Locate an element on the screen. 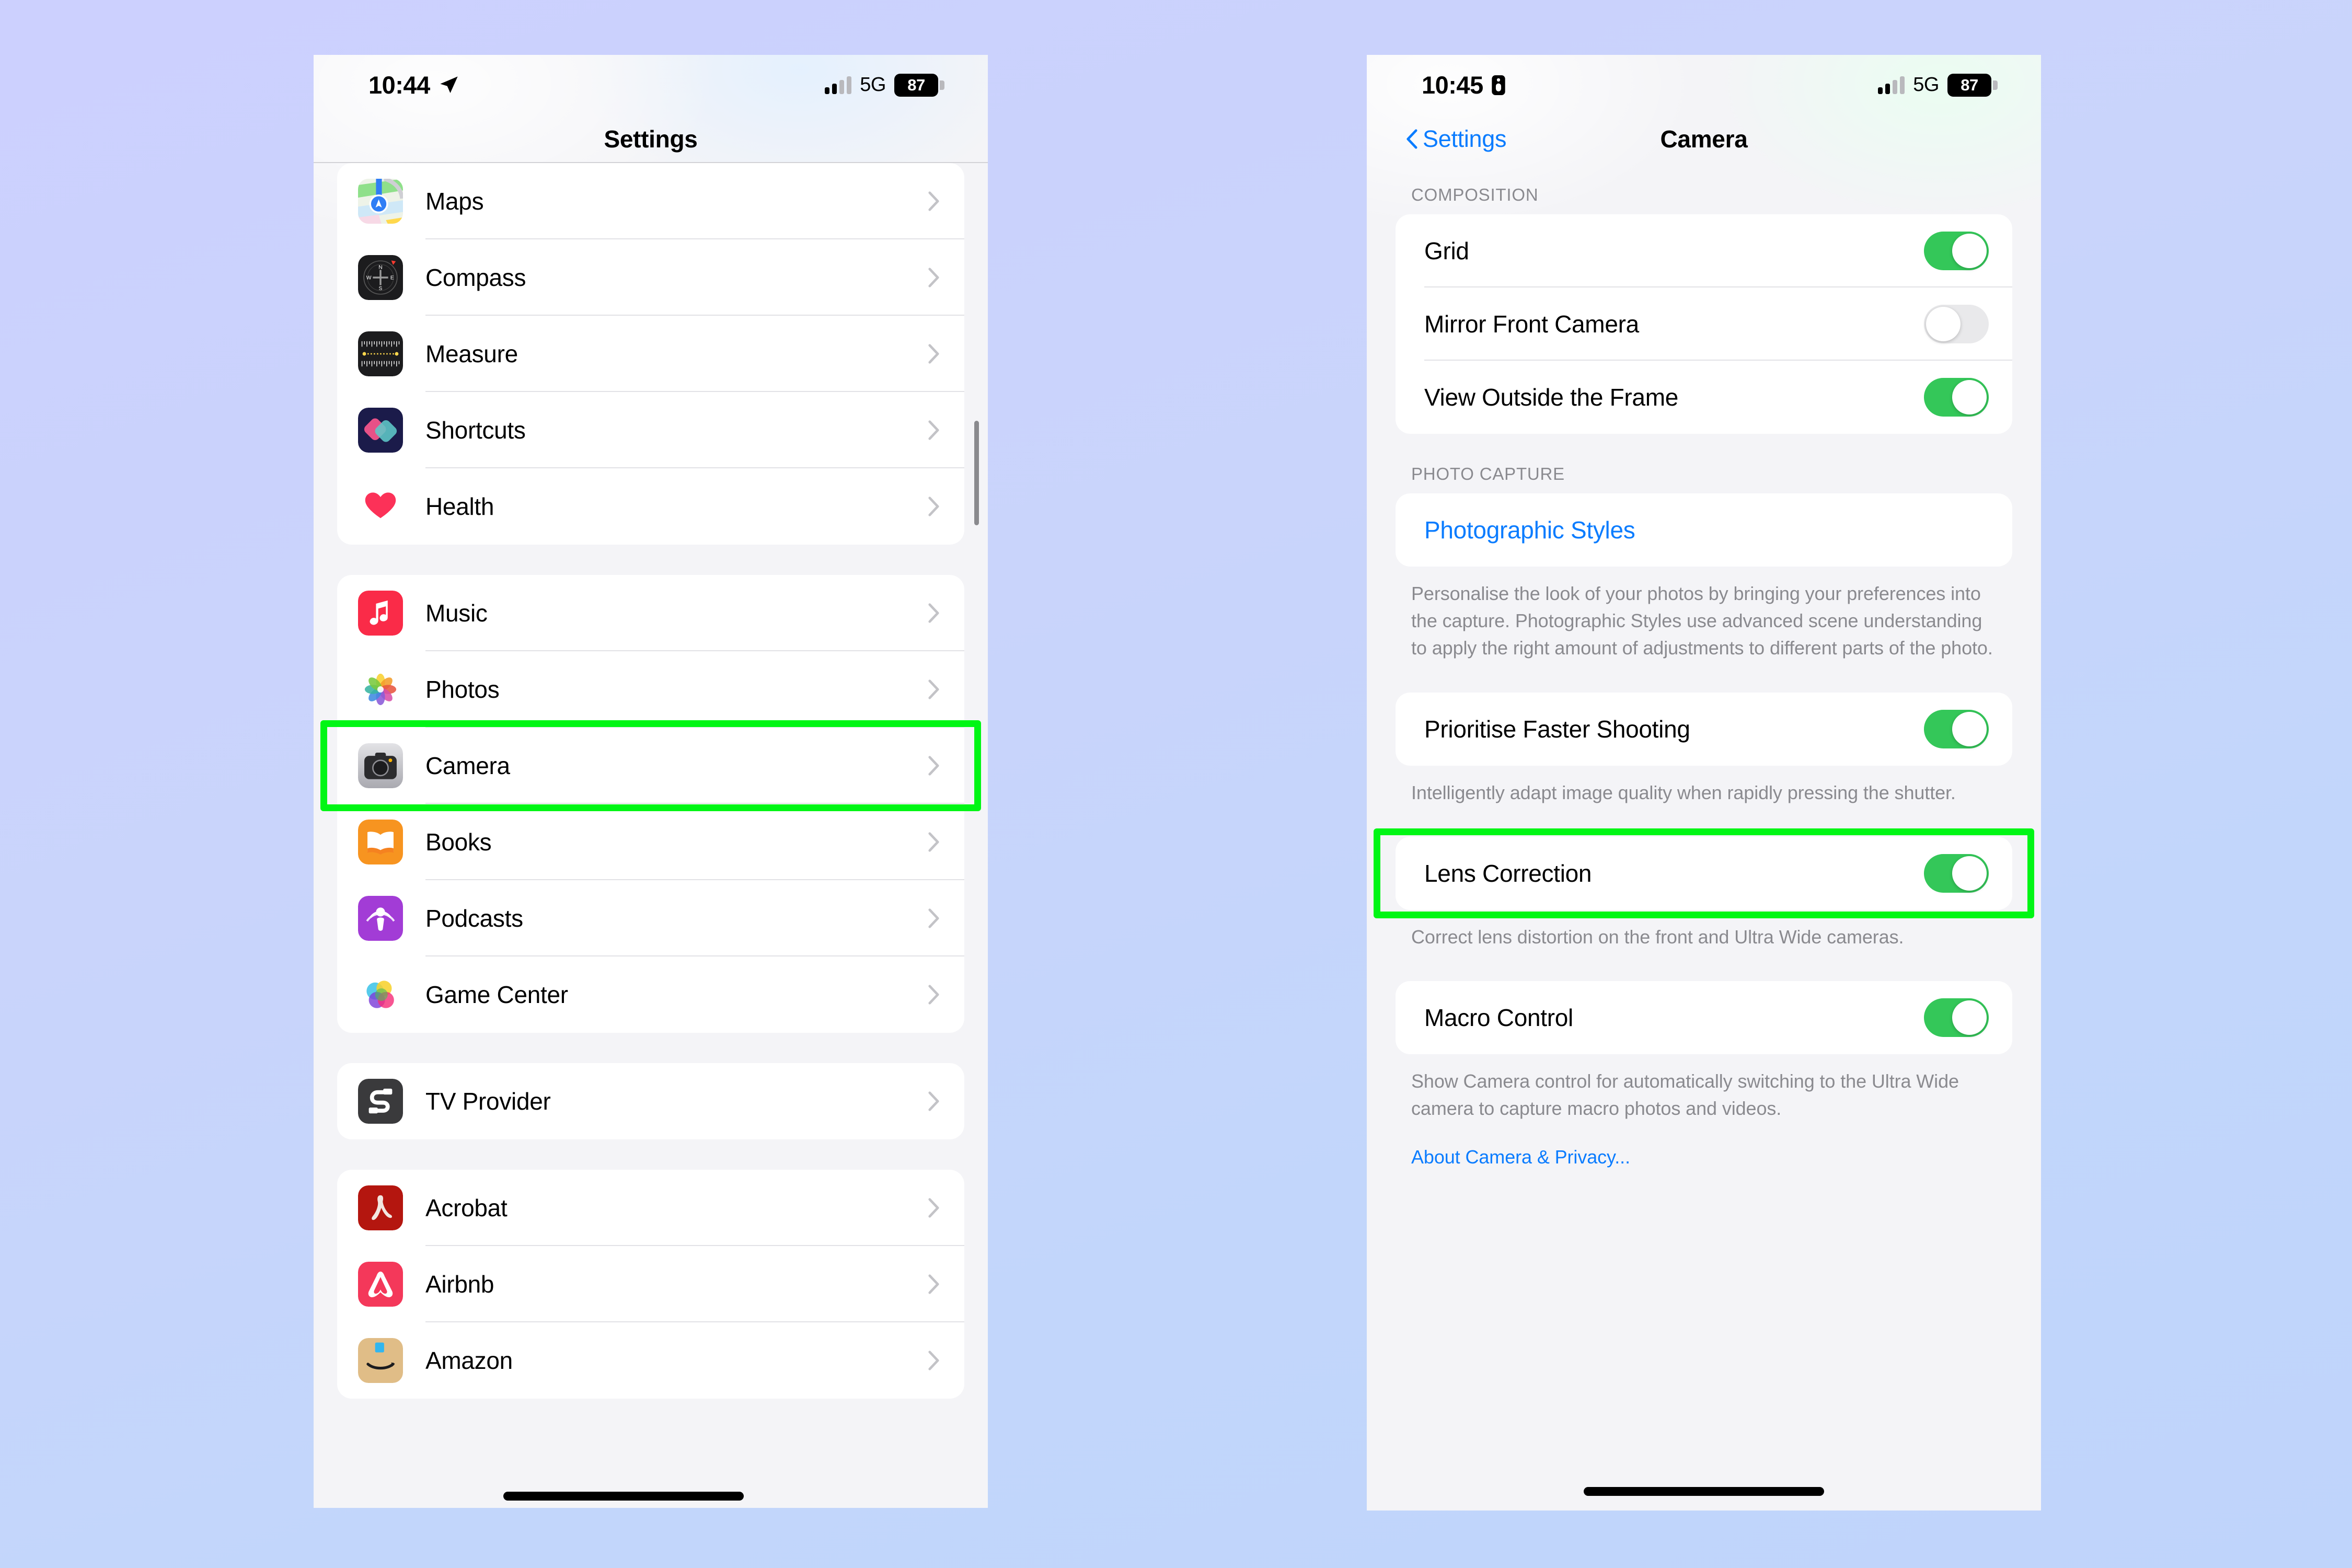 The width and height of the screenshot is (2352, 1568). settings-card: Macro Control is located at coordinates (1704, 1017).